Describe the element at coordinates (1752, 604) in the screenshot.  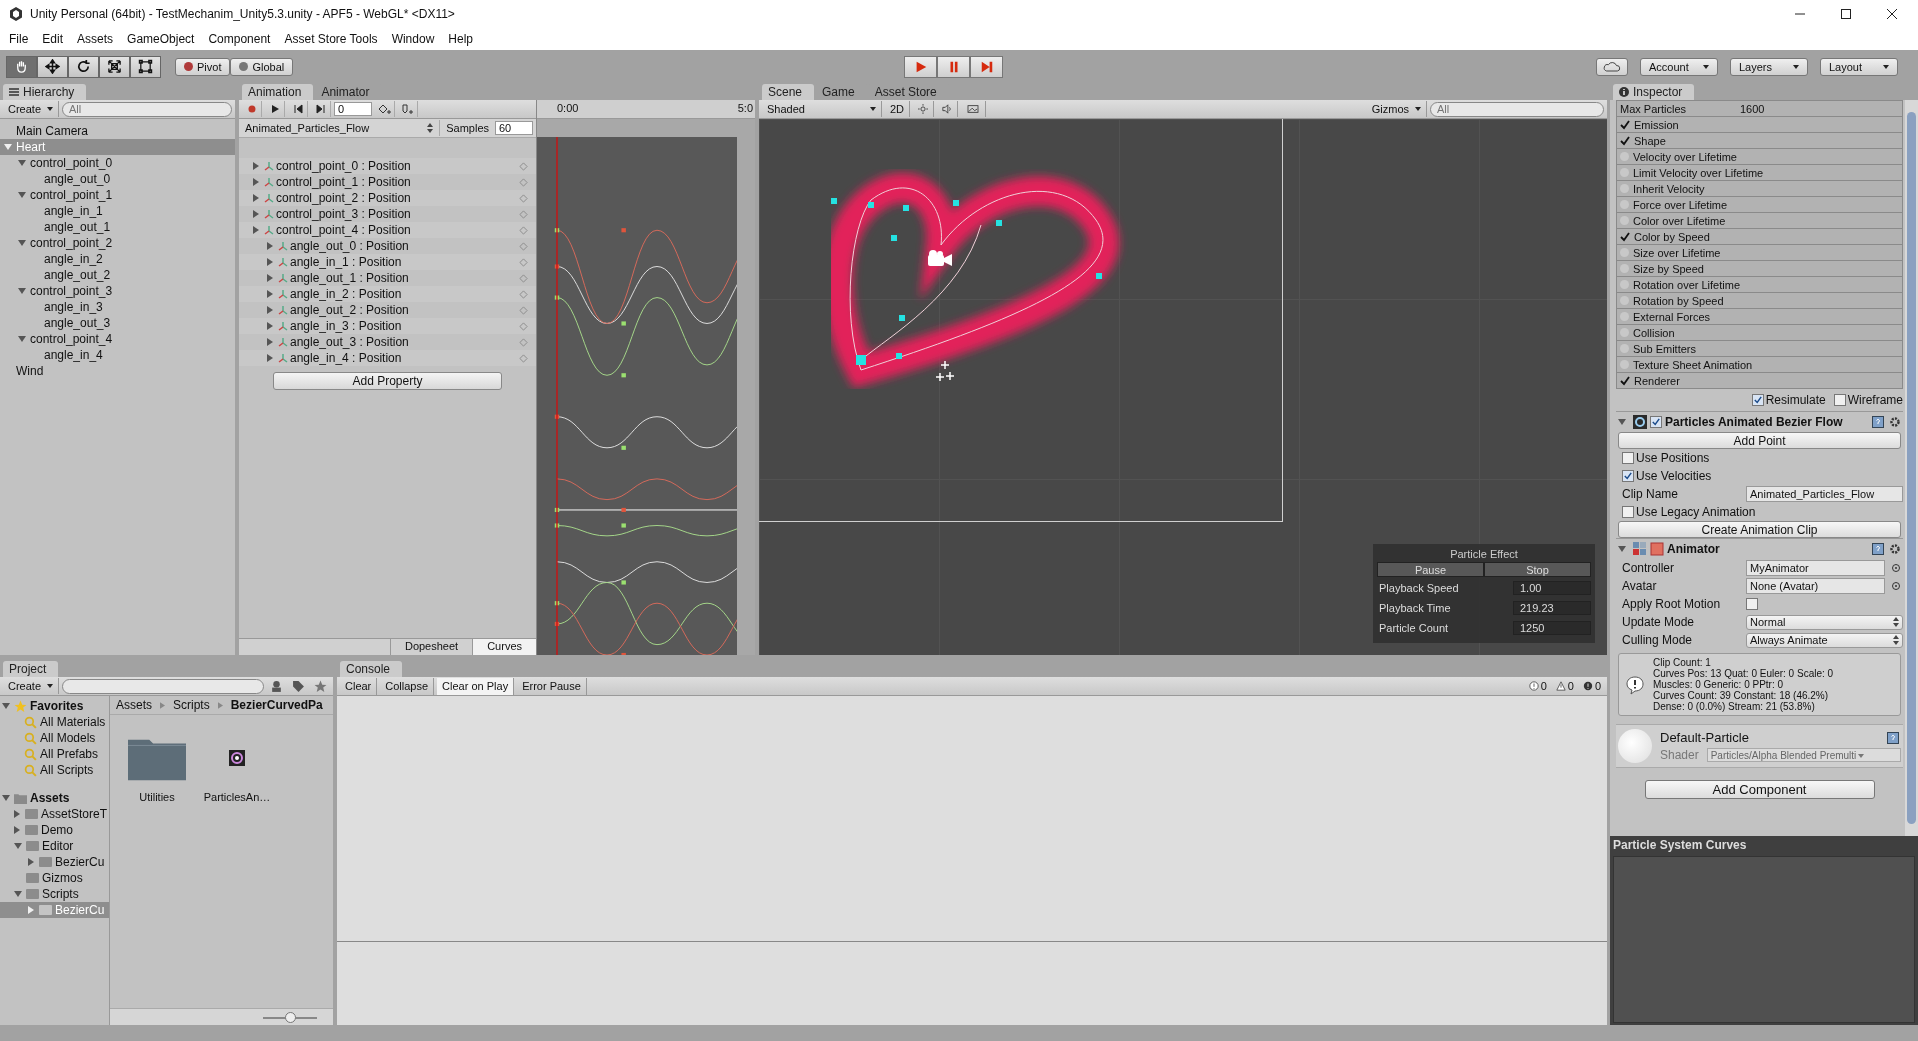
I see `apply-root-motion-checkbox` at that location.